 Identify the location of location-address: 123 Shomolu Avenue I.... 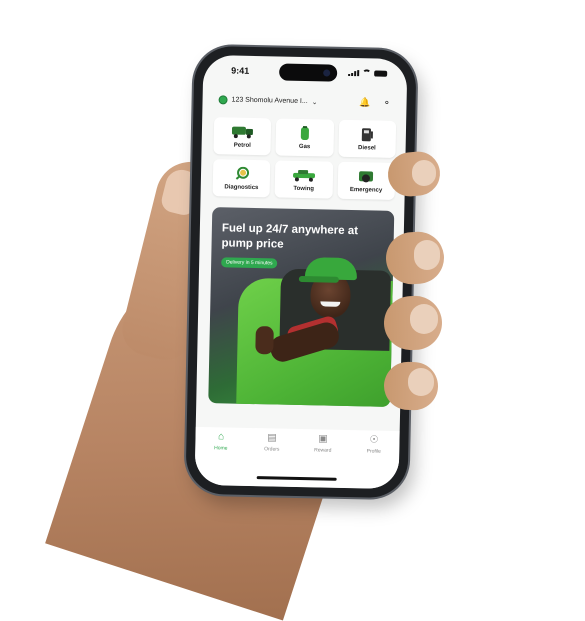
(269, 101).